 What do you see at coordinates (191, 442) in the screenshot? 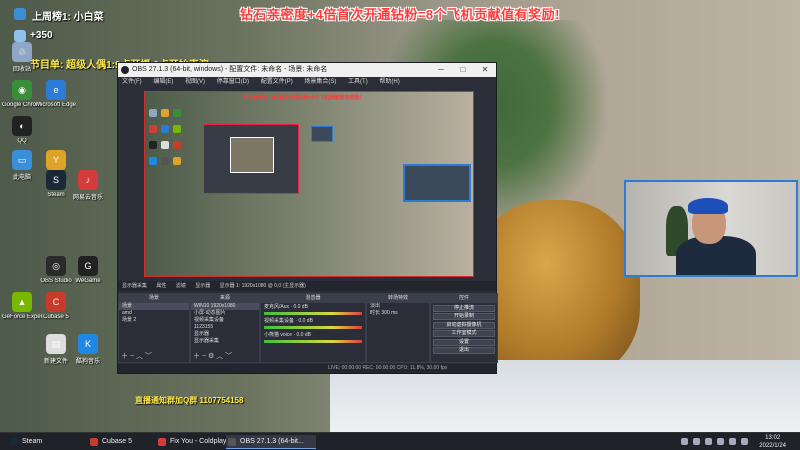
I see `taskbar-item-music: Fix You - Coldplay` at bounding box center [191, 442].